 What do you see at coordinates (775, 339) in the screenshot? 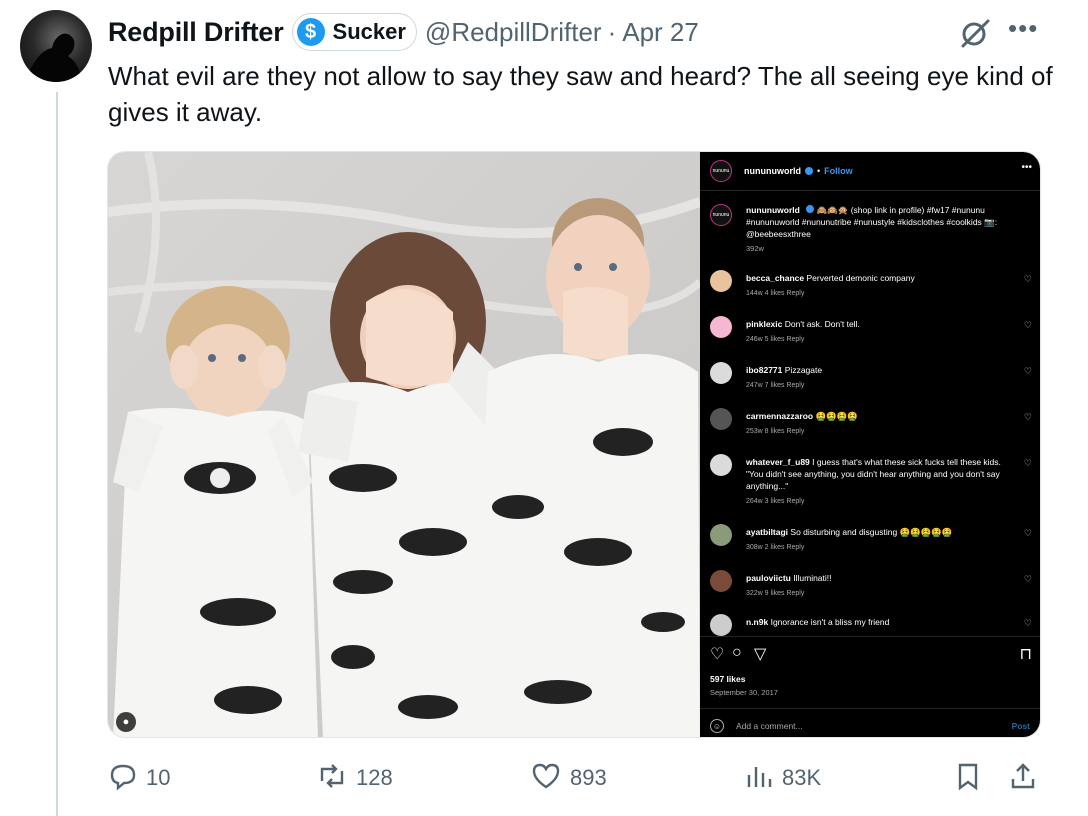
I see `ig-comment-meta: 246w 5 likes Reply` at bounding box center [775, 339].